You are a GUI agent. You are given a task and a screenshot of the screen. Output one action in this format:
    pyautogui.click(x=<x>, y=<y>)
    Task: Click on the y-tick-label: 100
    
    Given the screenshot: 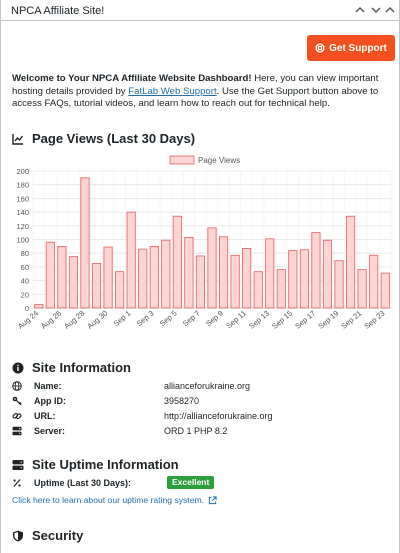 What is the action you would take?
    pyautogui.click(x=22, y=240)
    